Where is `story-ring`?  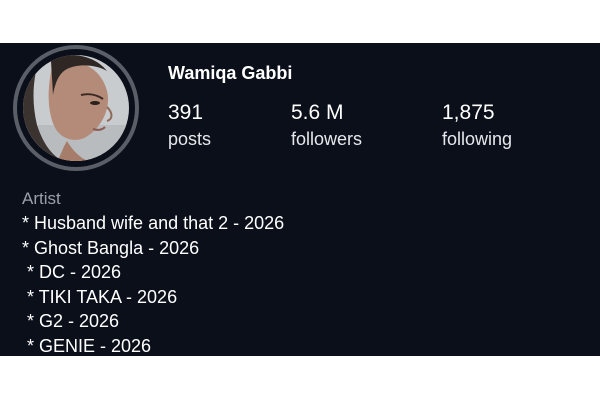
story-ring is located at coordinates (76, 108).